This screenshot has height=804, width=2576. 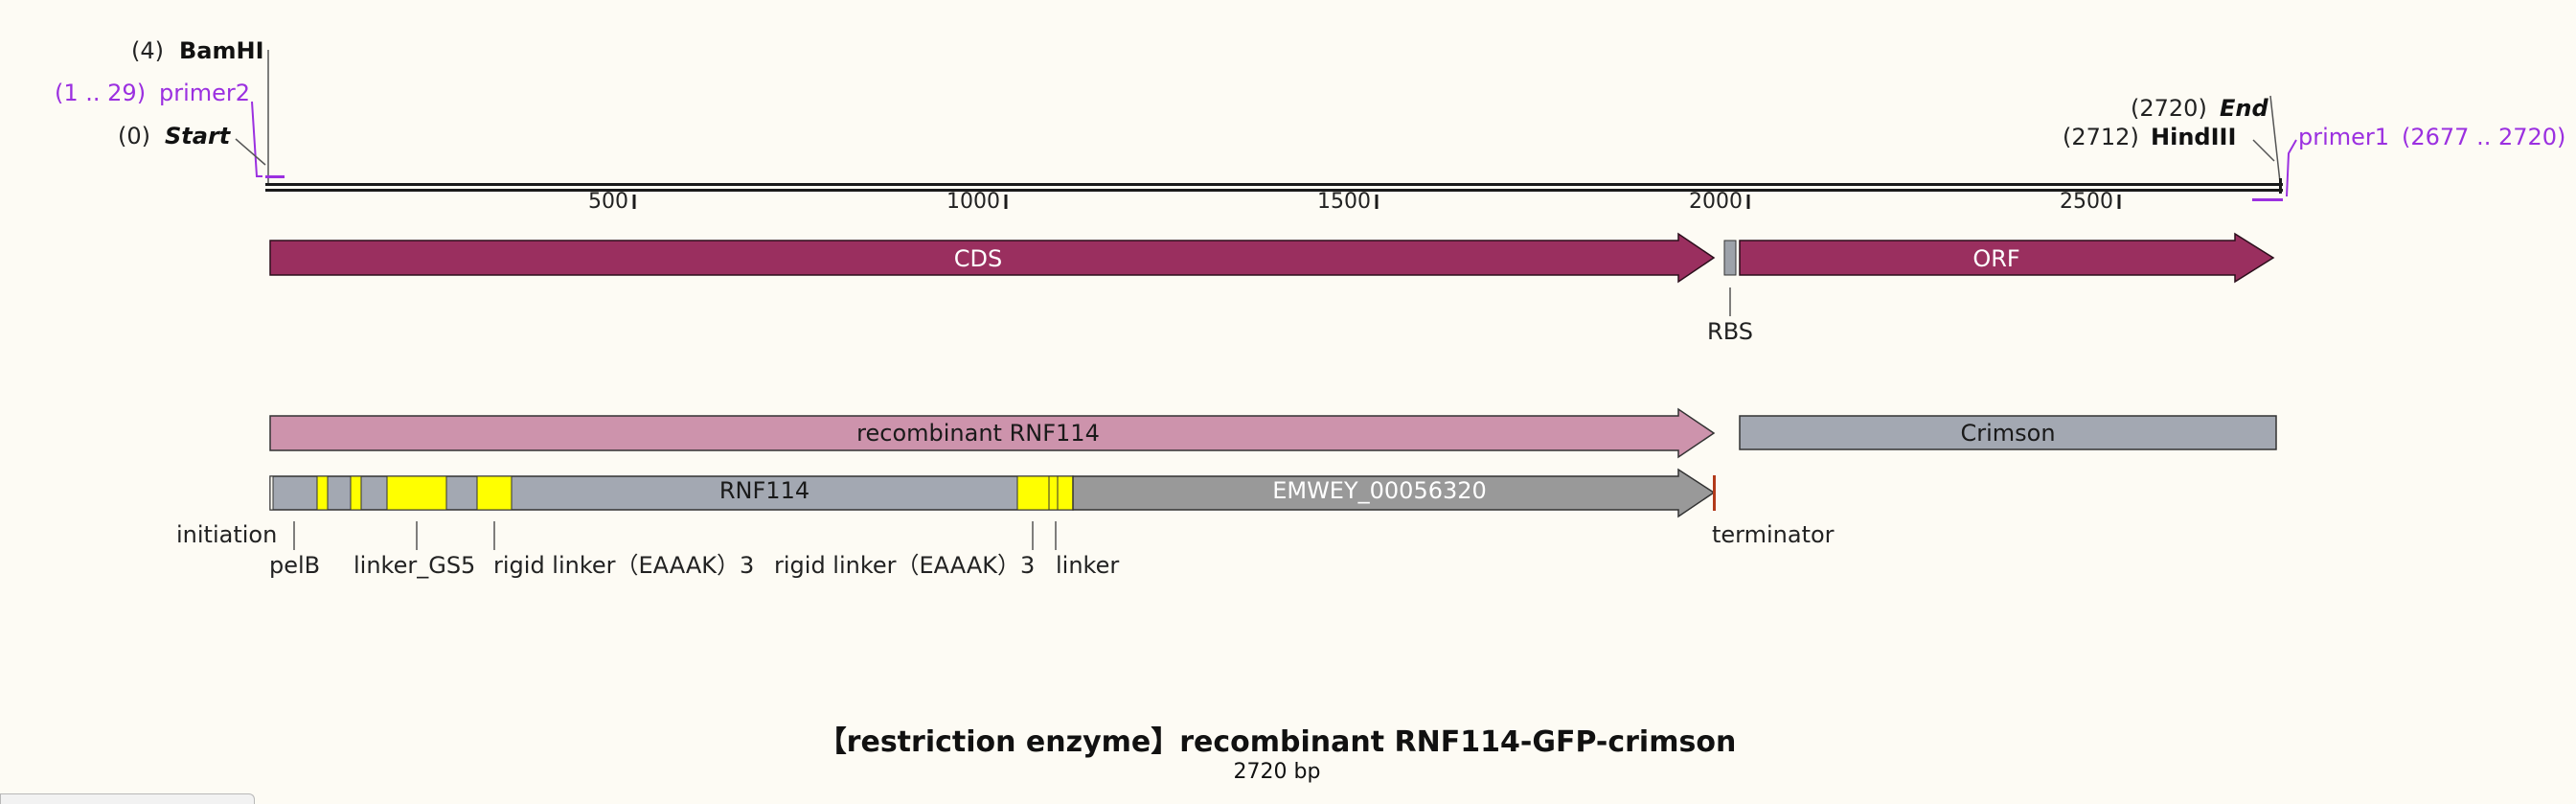 What do you see at coordinates (2007, 434) in the screenshot?
I see `crimson-label: Crimson` at bounding box center [2007, 434].